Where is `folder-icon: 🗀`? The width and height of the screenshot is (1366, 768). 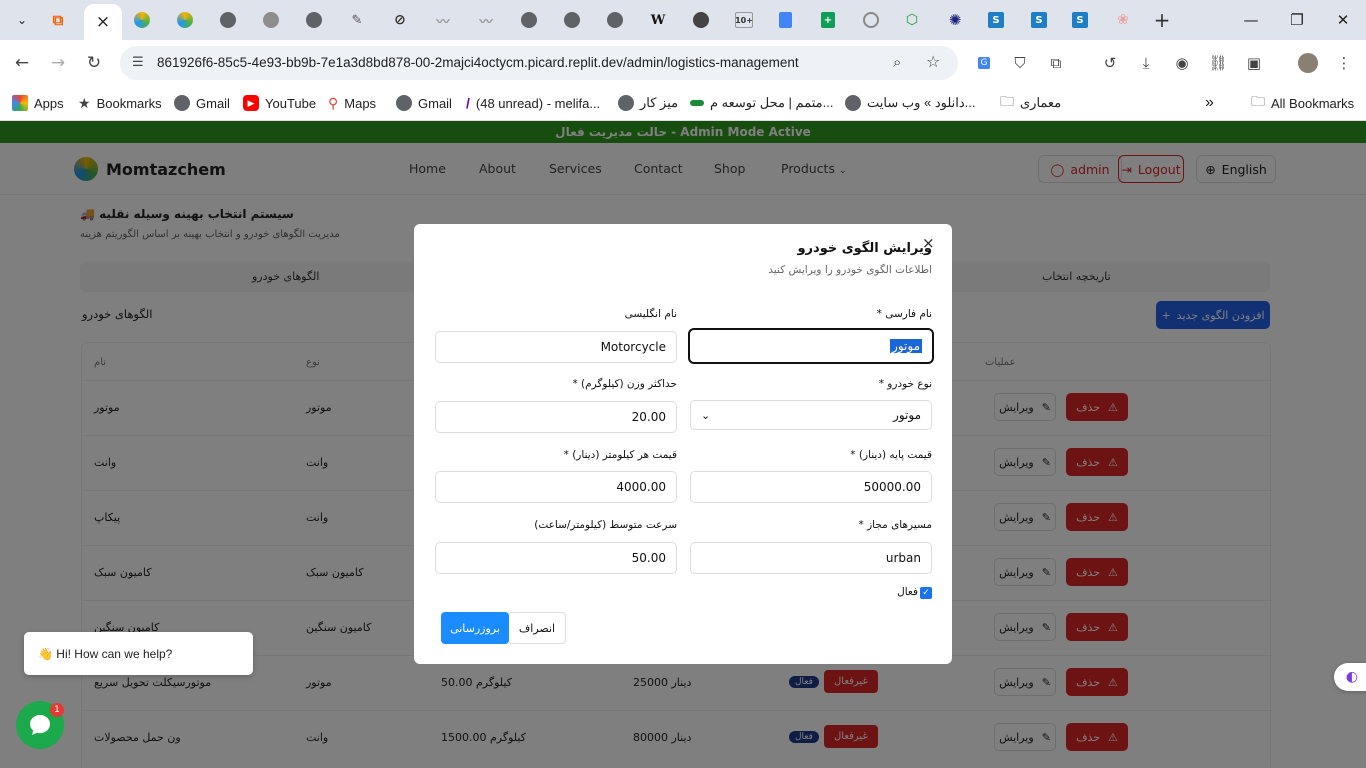 folder-icon: 🗀 is located at coordinates (1258, 101).